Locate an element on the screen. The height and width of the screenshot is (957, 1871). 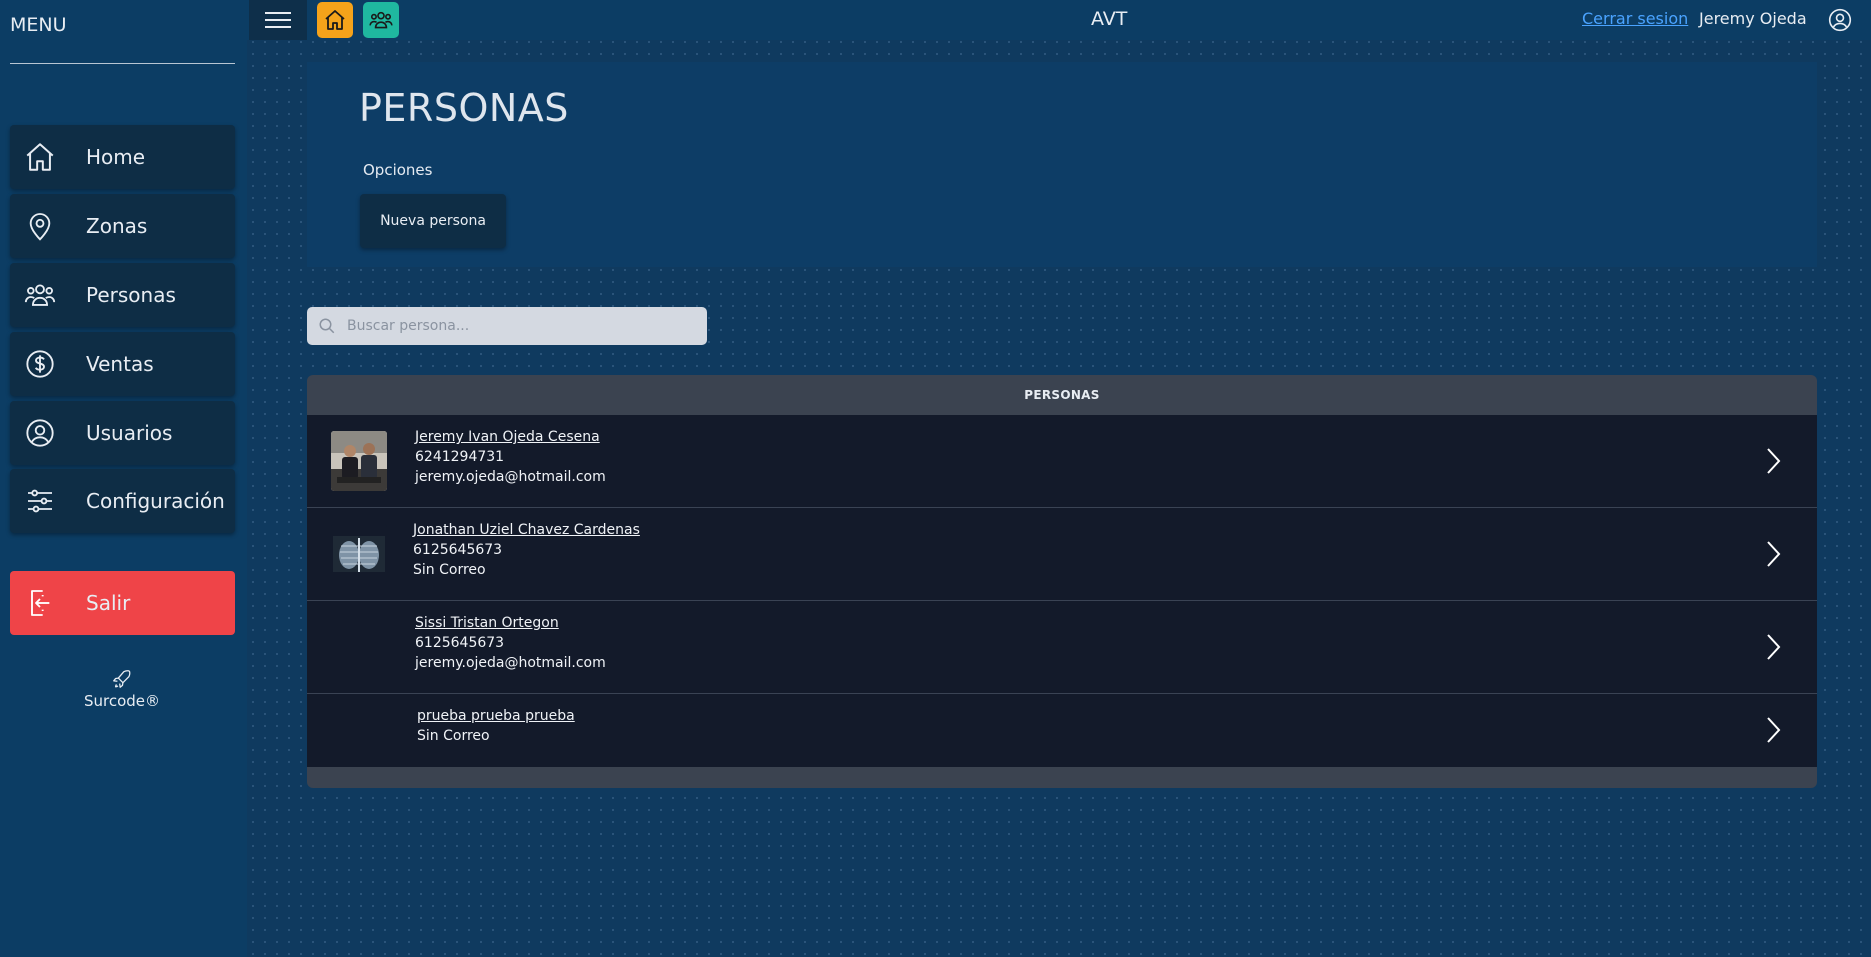
search-input is located at coordinates (517, 326).